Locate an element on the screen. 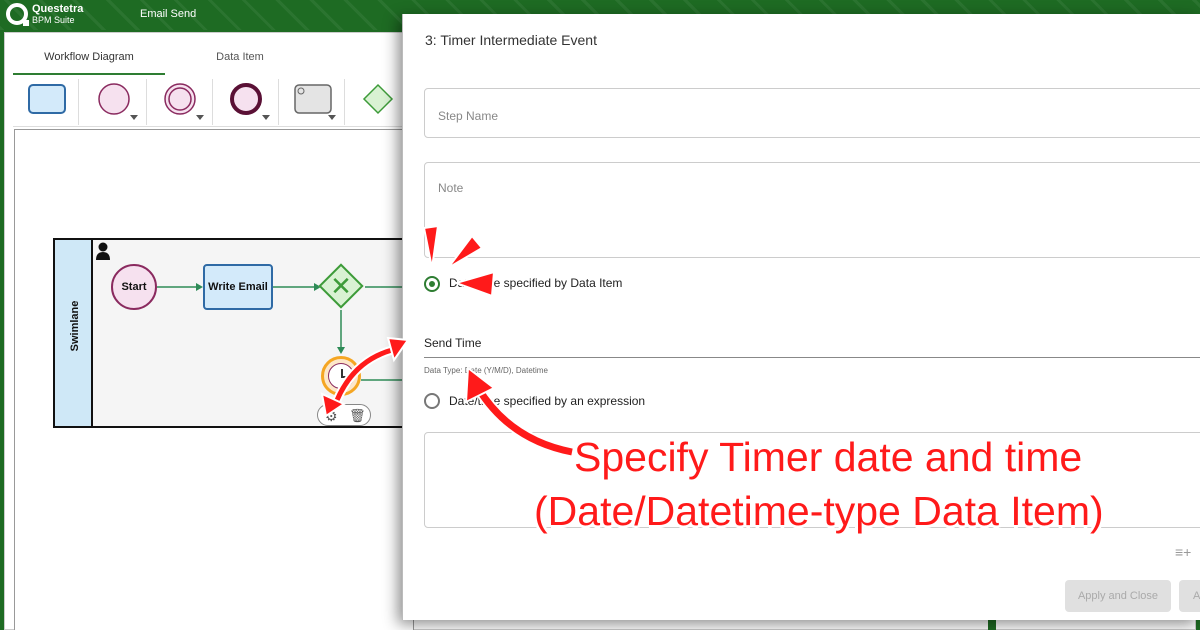 This screenshot has width=1200, height=630. palette-end-event-tool is located at coordinates (246, 102).